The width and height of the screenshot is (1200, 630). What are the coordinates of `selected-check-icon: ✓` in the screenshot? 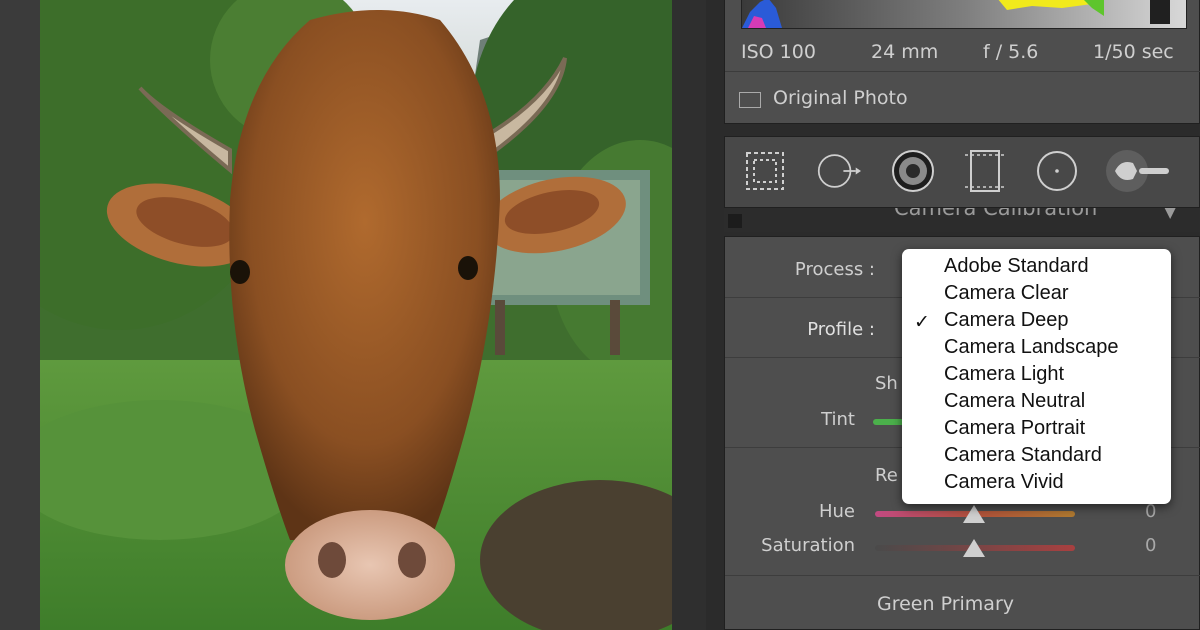 It's located at (922, 322).